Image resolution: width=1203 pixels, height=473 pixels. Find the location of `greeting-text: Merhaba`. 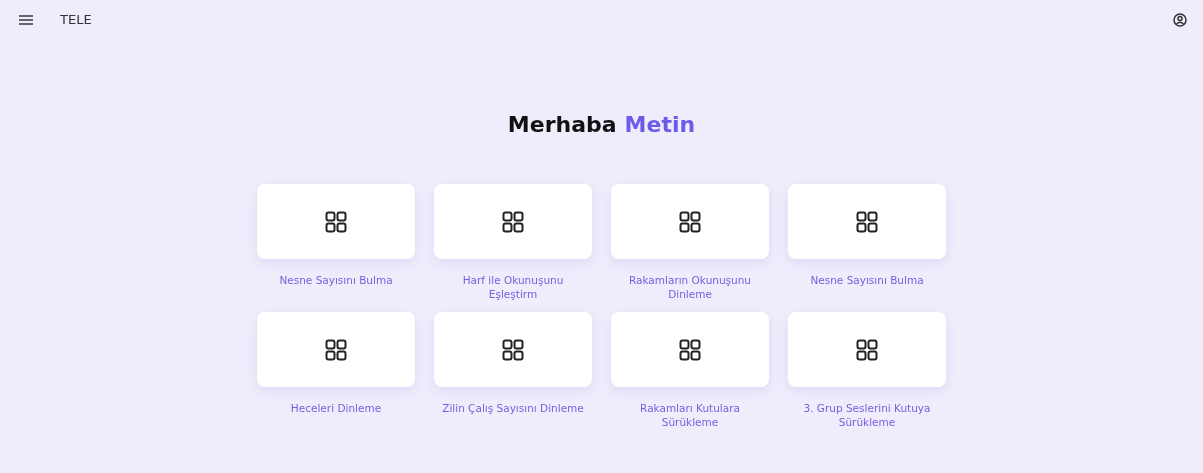

greeting-text: Merhaba is located at coordinates (562, 125).